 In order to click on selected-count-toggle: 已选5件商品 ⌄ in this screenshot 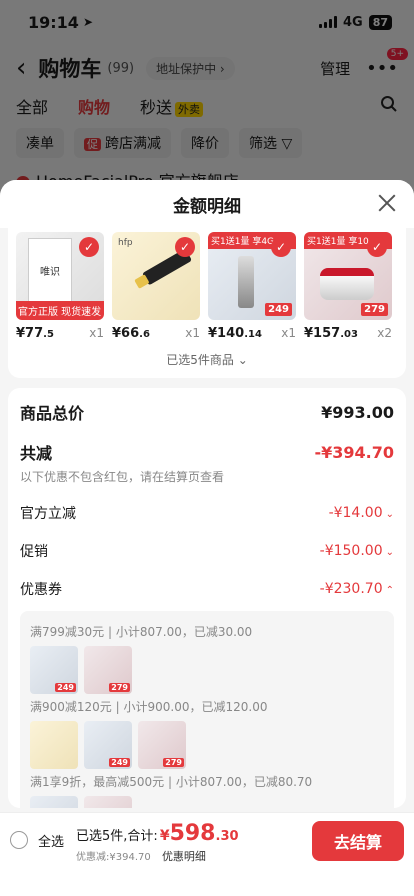, I will do `click(207, 359)`.